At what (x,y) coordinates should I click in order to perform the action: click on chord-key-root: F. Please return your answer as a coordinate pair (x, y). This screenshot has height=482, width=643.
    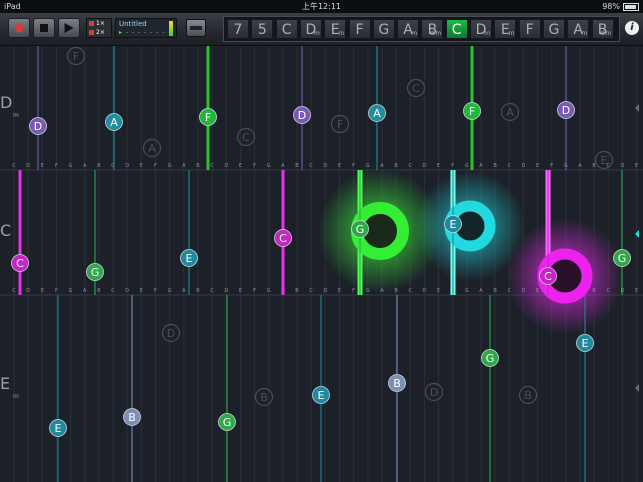
    Looking at the image, I should click on (359, 30).